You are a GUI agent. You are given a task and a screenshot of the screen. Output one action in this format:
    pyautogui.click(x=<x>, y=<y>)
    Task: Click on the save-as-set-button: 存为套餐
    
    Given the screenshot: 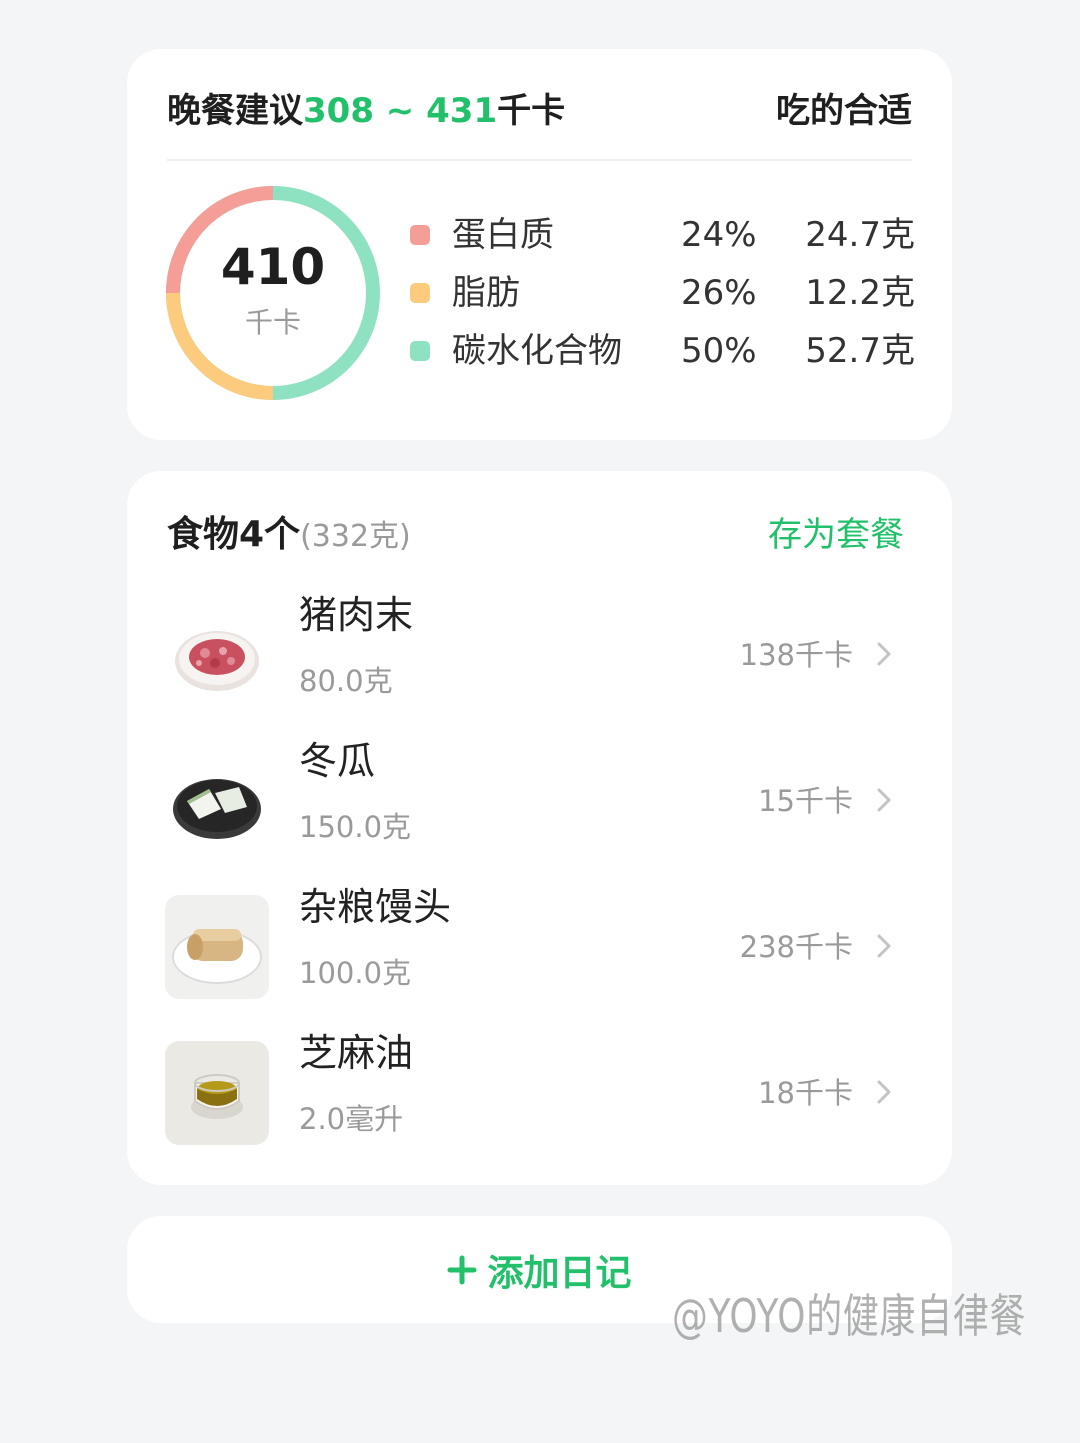 What is the action you would take?
    pyautogui.click(x=836, y=535)
    